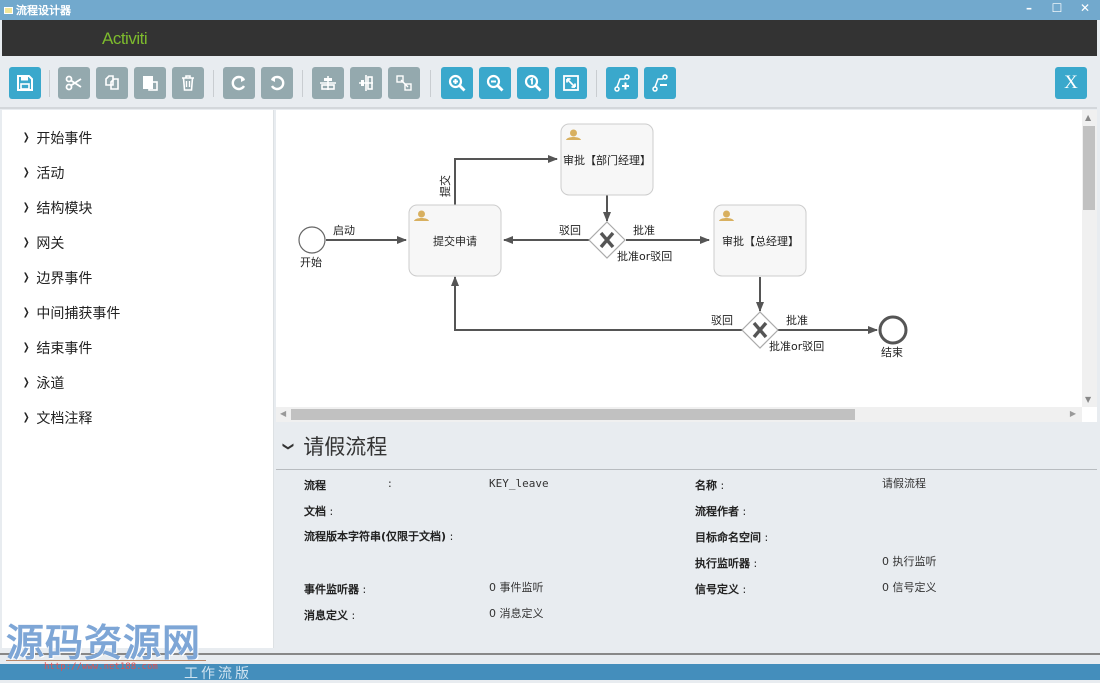 Image resolution: width=1100 pixels, height=683 pixels. I want to click on remove-bendpoint-button, so click(660, 83).